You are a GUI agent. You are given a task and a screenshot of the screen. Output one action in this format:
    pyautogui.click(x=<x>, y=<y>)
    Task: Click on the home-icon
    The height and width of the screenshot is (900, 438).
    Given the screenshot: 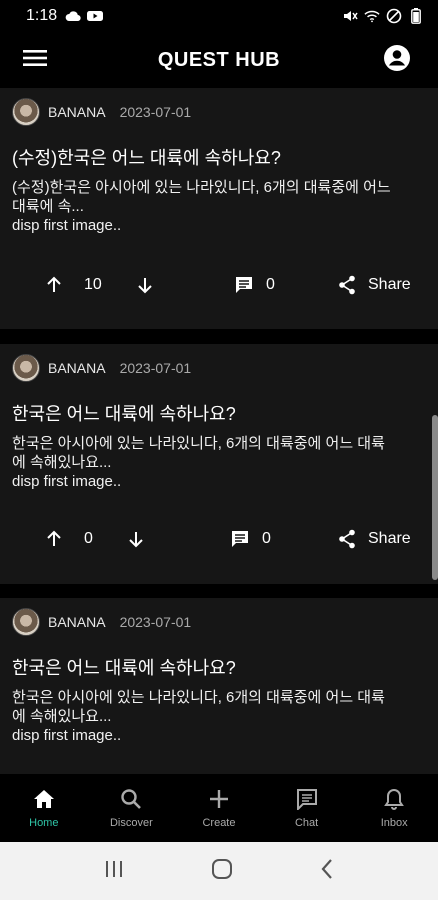 What is the action you would take?
    pyautogui.click(x=44, y=799)
    